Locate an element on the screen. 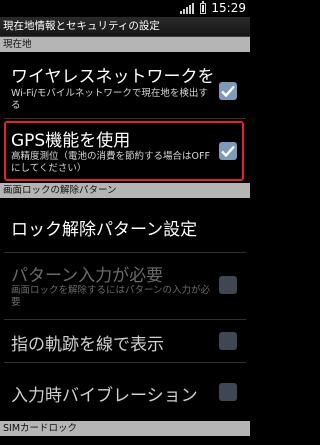 This screenshot has width=320, height=445. status-icons is located at coordinates (193, 7).